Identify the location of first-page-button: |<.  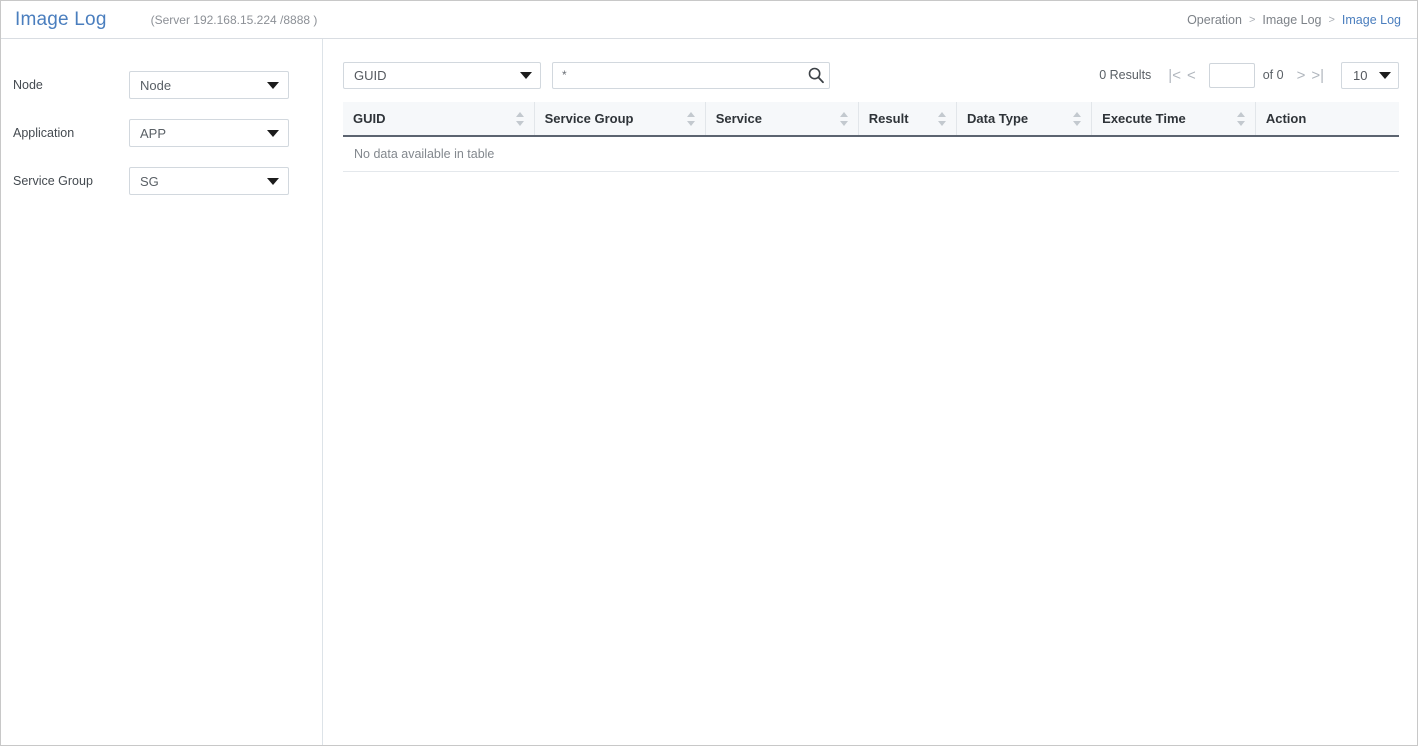
(1174, 75).